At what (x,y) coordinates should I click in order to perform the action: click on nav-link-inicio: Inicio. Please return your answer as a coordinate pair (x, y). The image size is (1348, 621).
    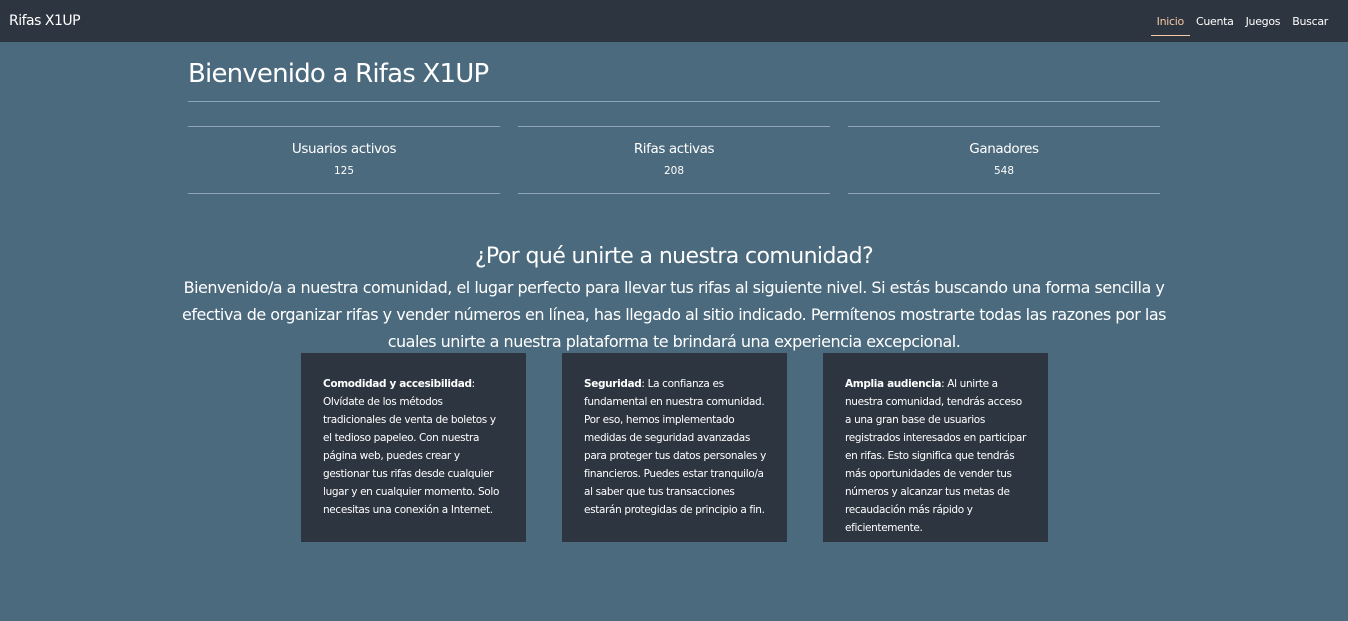
    Looking at the image, I should click on (1170, 21).